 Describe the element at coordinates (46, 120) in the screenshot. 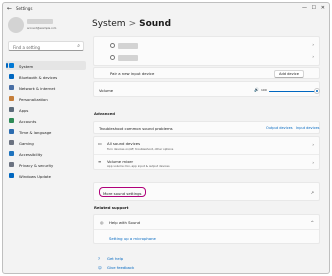

I see `sidebar-item-accounts: Accounts` at that location.